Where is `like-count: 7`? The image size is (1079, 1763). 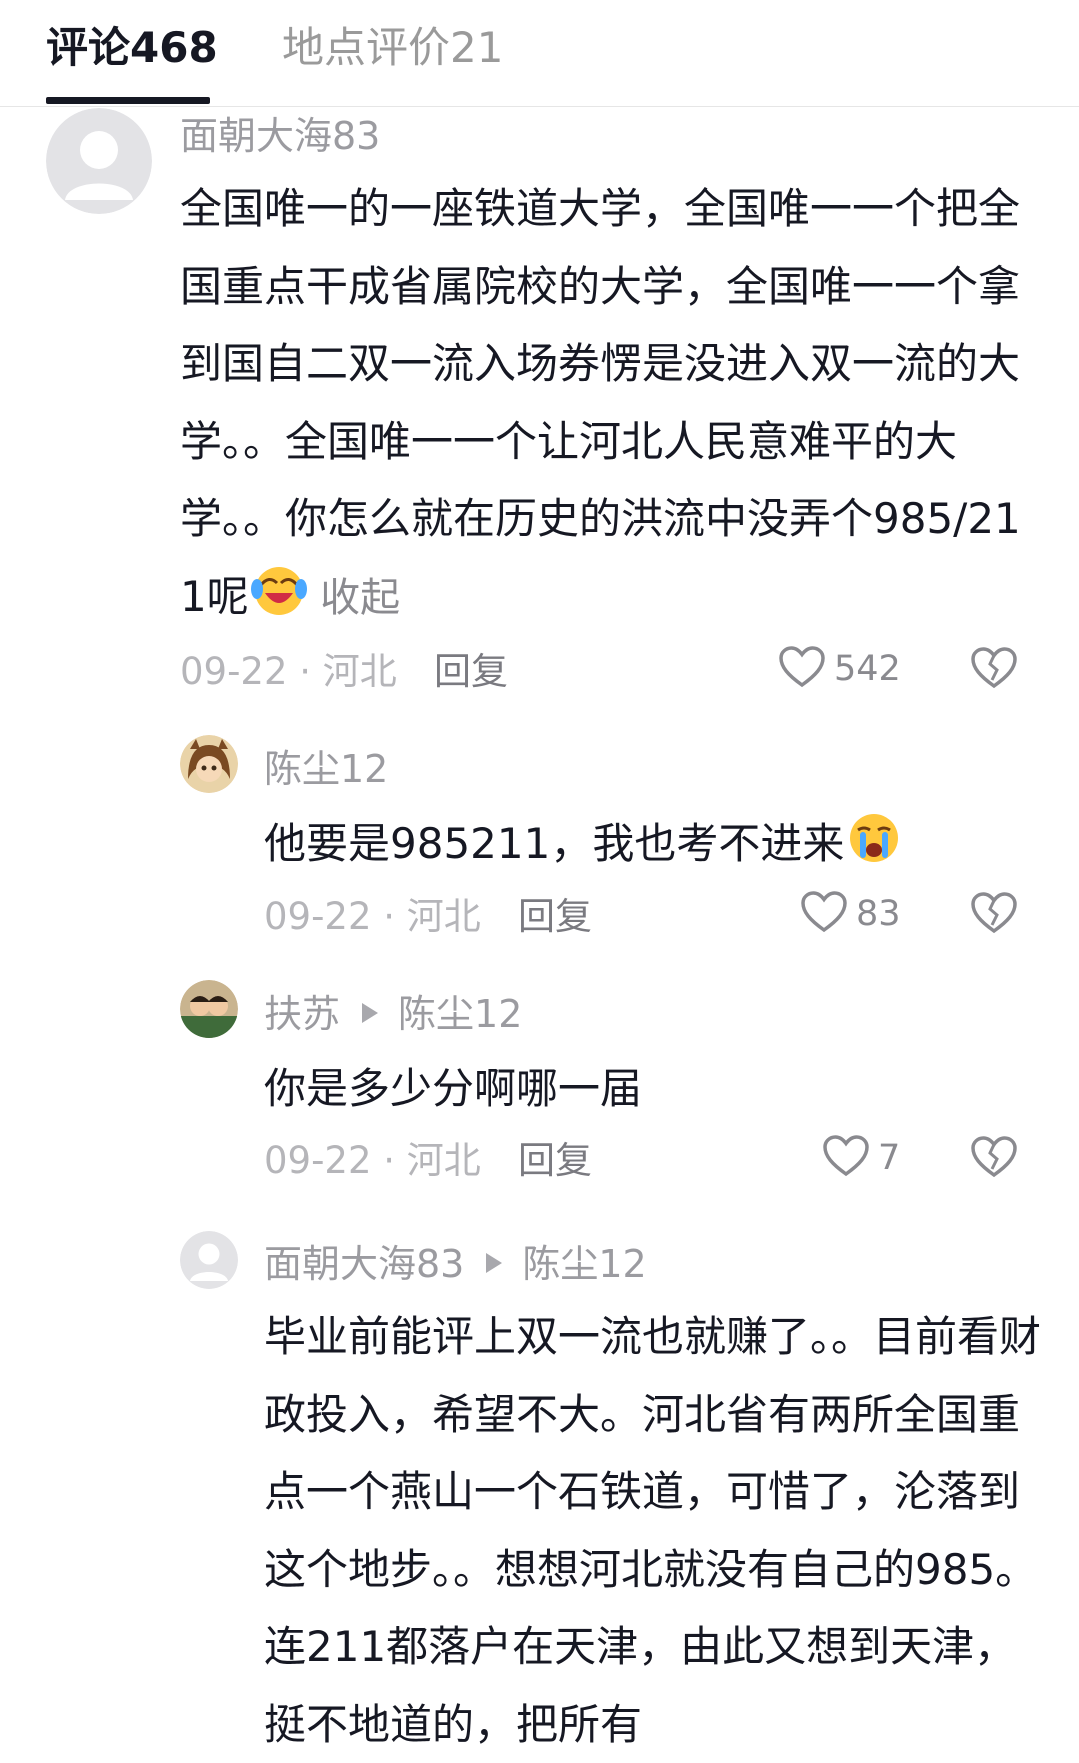
like-count: 7 is located at coordinates (889, 1158).